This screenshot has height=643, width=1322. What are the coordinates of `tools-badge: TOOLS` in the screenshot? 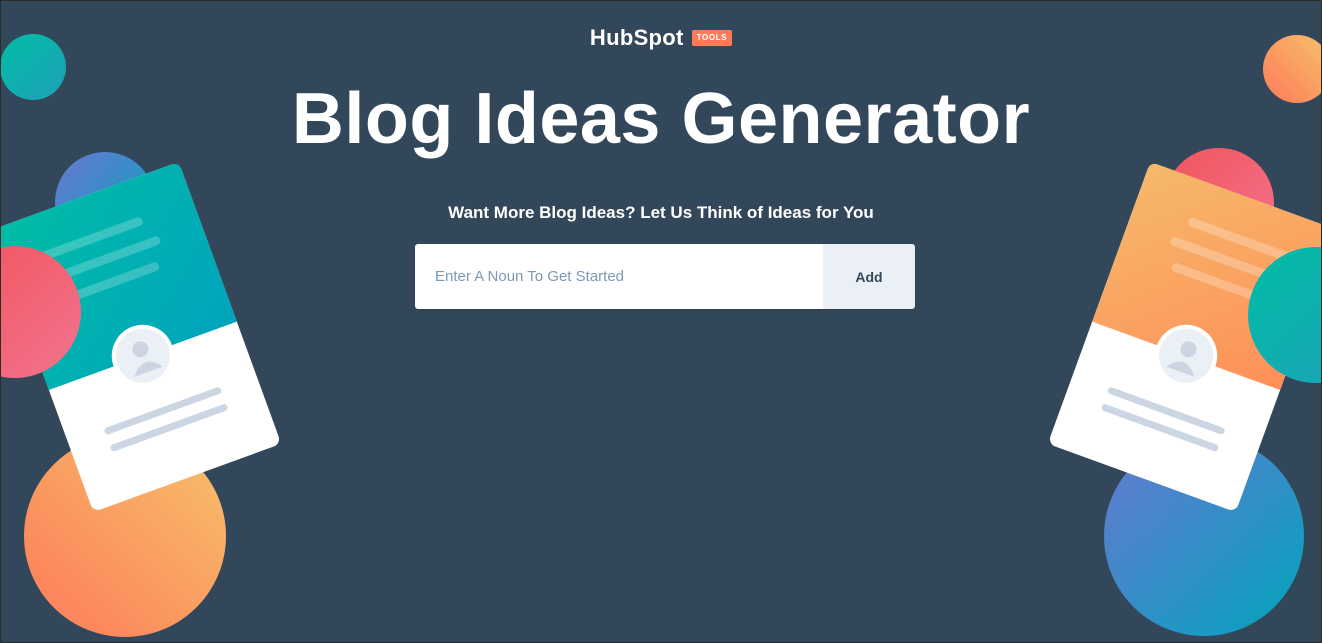 It's located at (712, 38).